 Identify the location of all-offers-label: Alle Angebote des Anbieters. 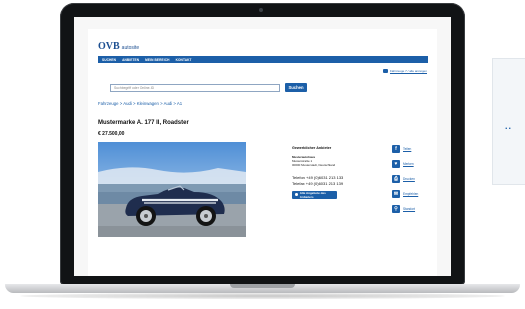
(312, 194).